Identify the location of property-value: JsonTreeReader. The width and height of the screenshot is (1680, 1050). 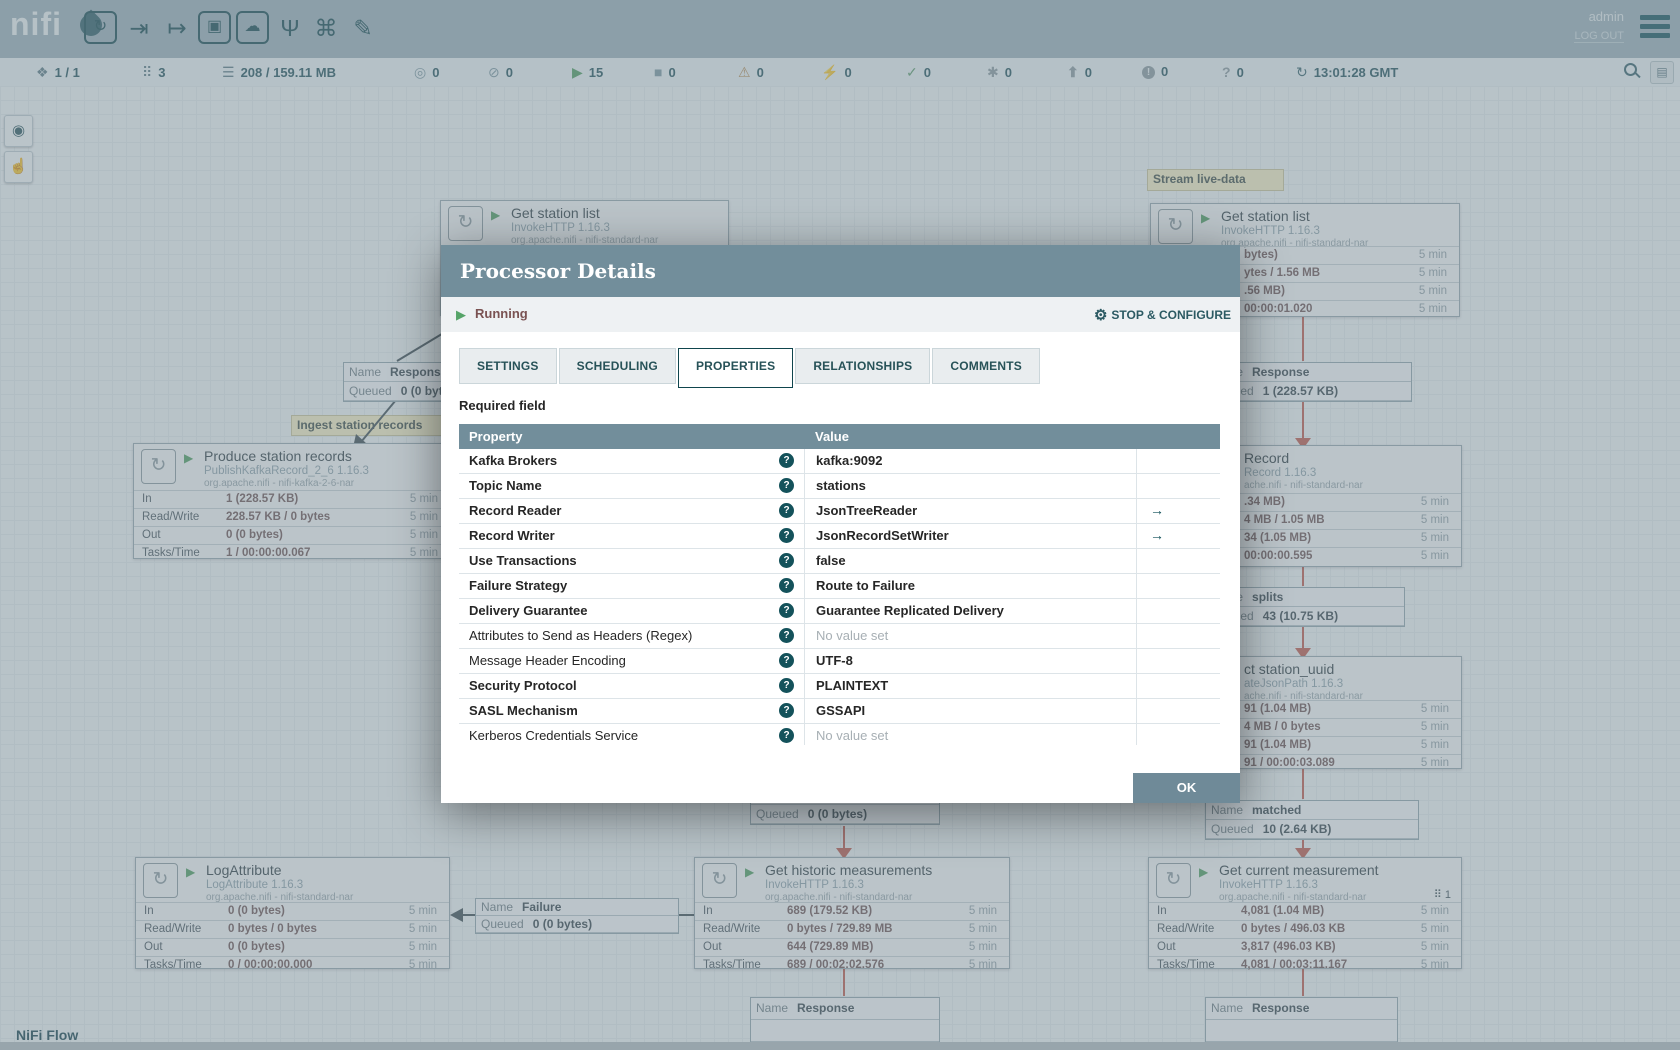
(970, 511).